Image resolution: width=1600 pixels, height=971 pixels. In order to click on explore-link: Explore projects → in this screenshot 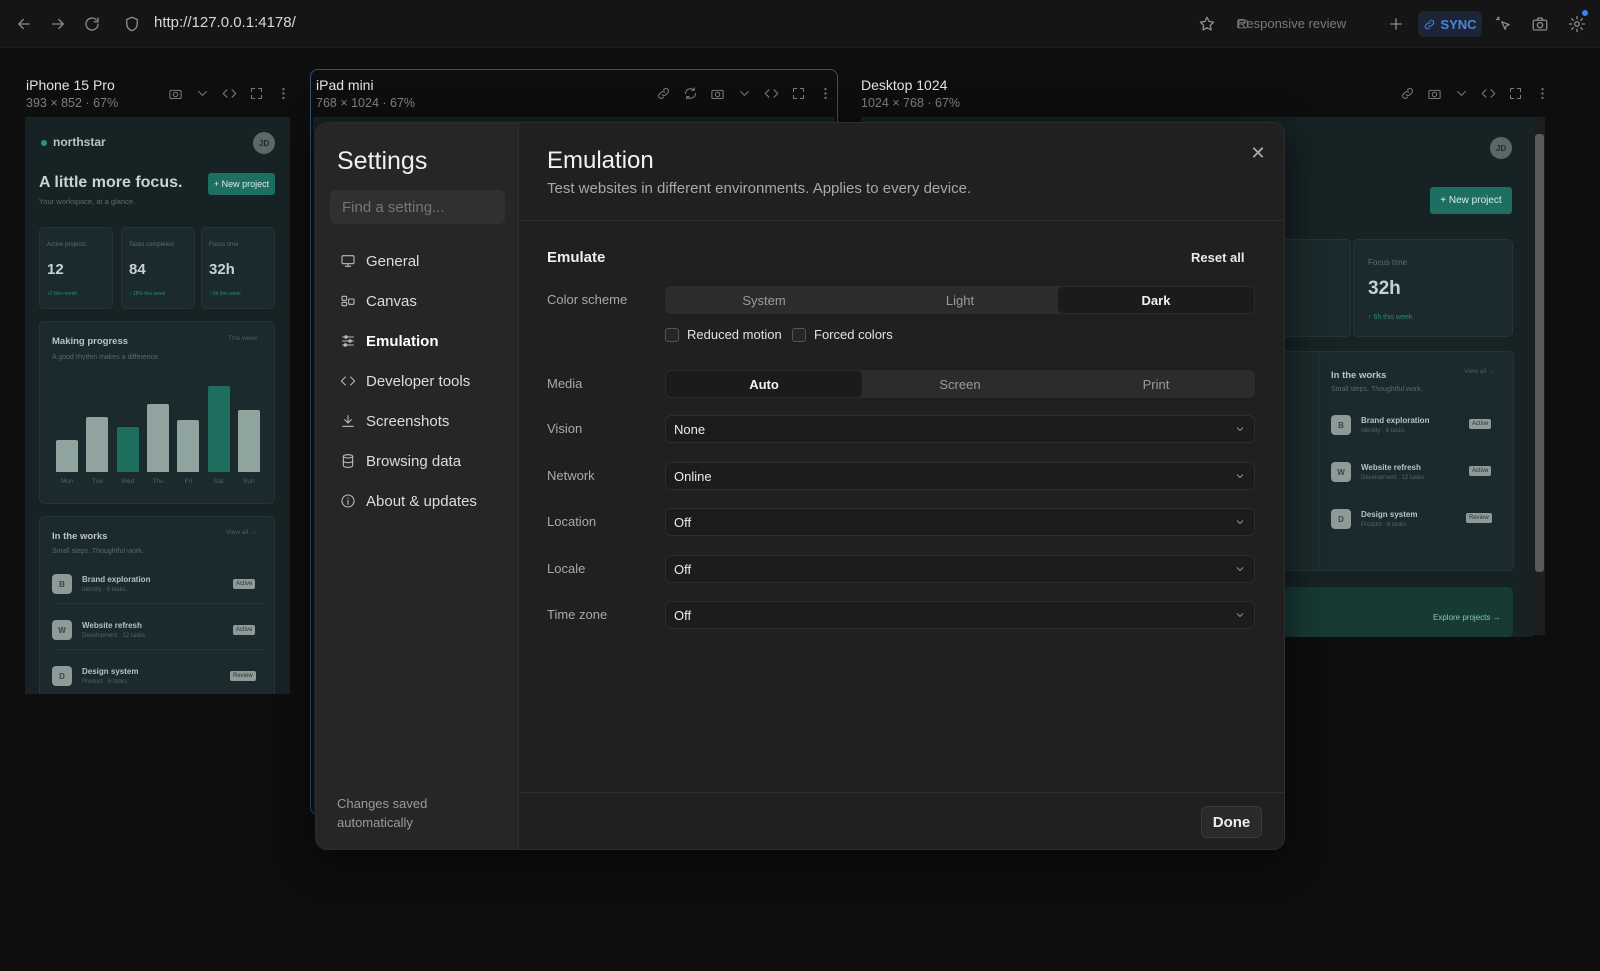, I will do `click(1467, 617)`.